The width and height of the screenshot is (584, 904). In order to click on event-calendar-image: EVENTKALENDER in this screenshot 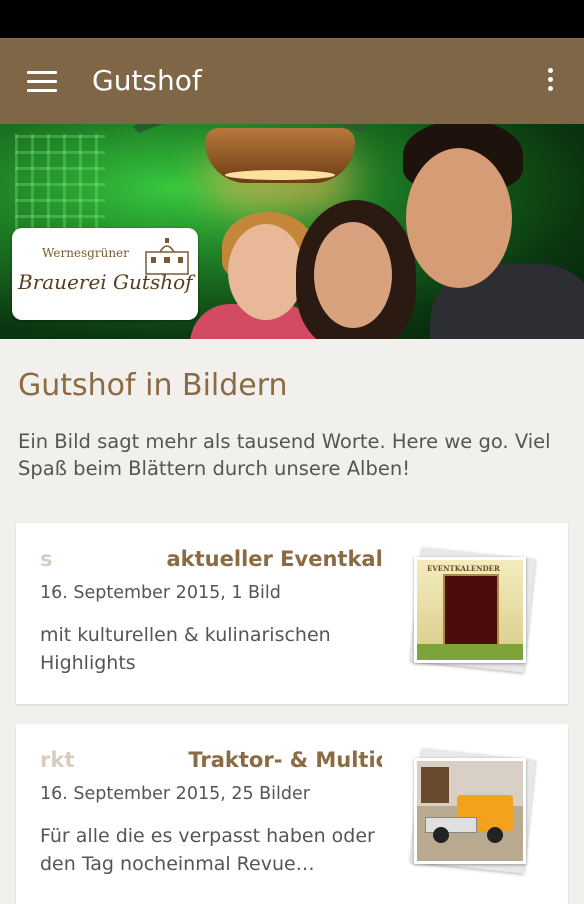, I will do `click(470, 610)`.